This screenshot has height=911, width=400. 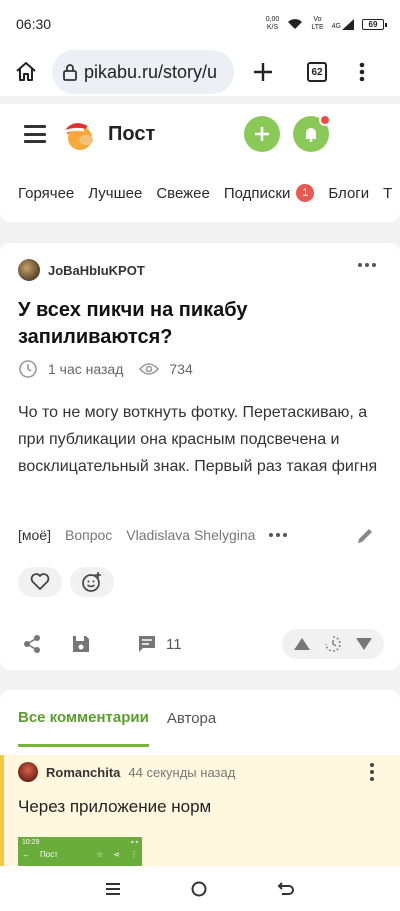 I want to click on lock-icon, so click(x=70, y=72).